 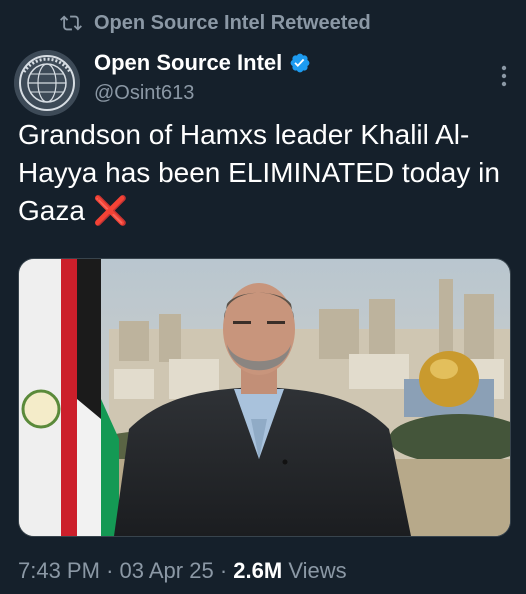 What do you see at coordinates (144, 93) in the screenshot?
I see `author-handle: @Osint613` at bounding box center [144, 93].